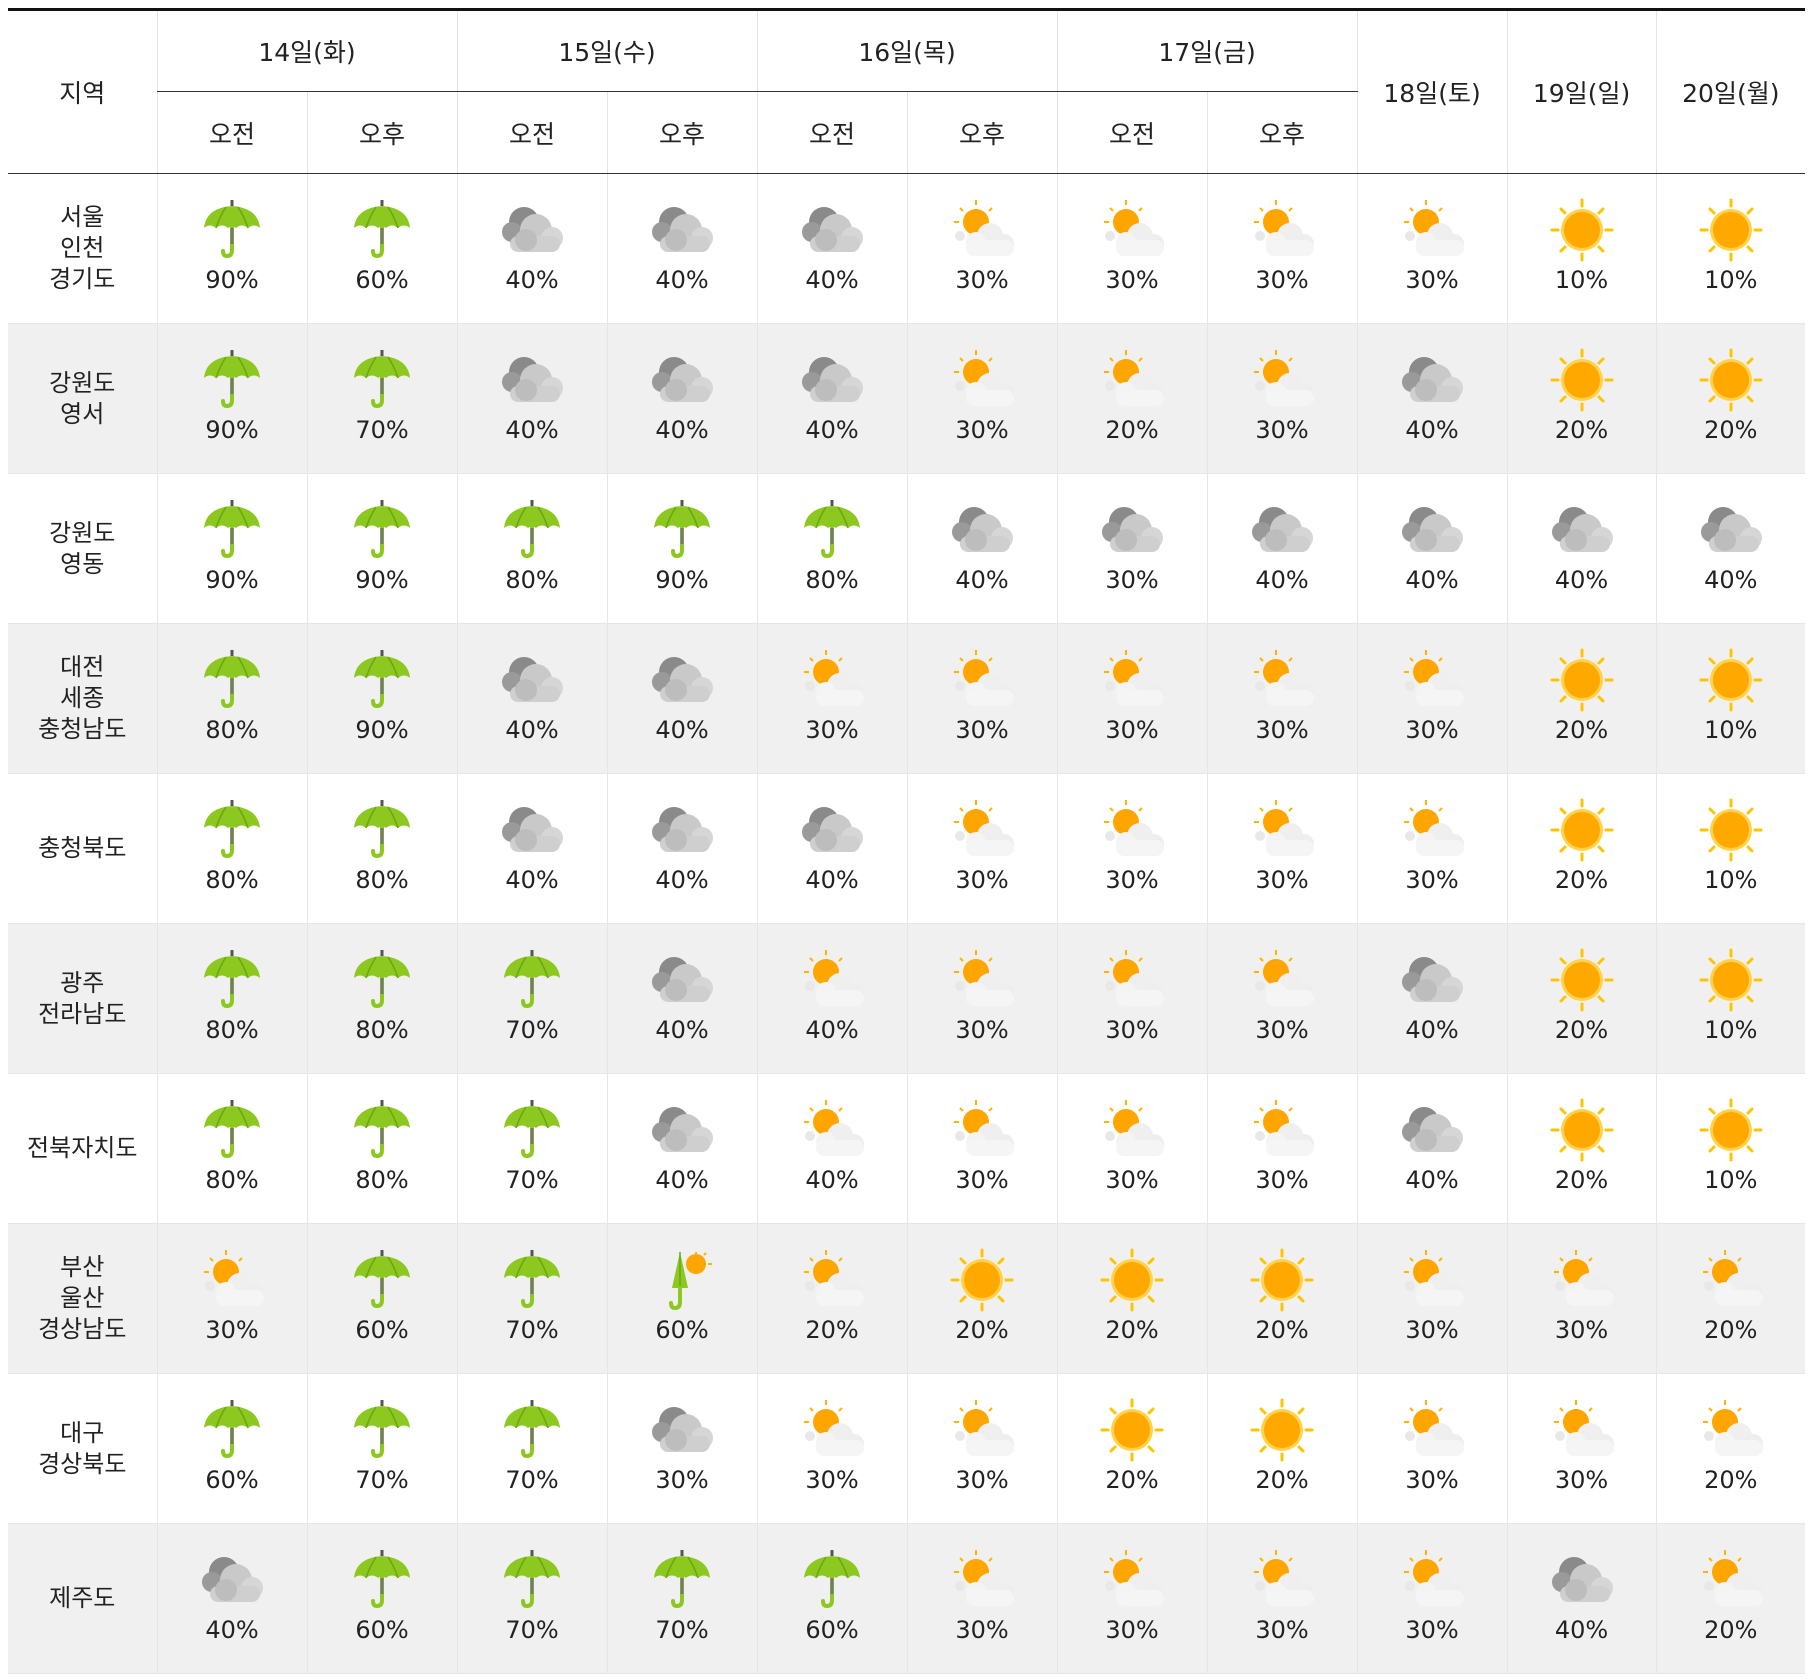 This screenshot has width=1813, height=1678. What do you see at coordinates (907, 248) in the screenshot?
I see `table-row: 서울 인천 경기도 90% 60% 40% 40% 40% 30% 30% 30%` at bounding box center [907, 248].